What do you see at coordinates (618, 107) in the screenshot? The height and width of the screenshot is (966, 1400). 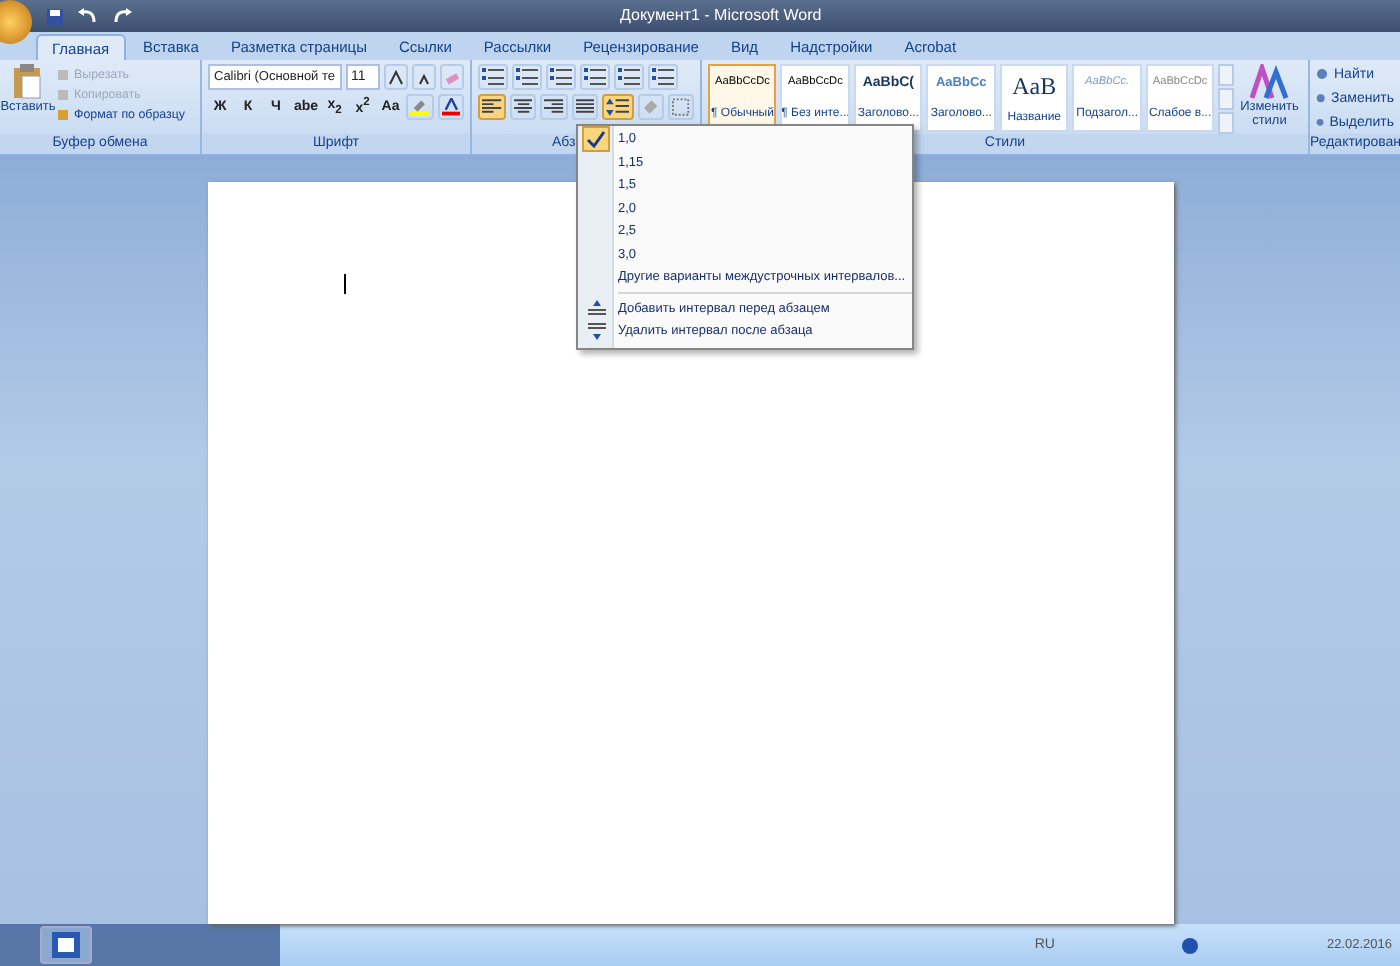 I see `line-spacing-button` at bounding box center [618, 107].